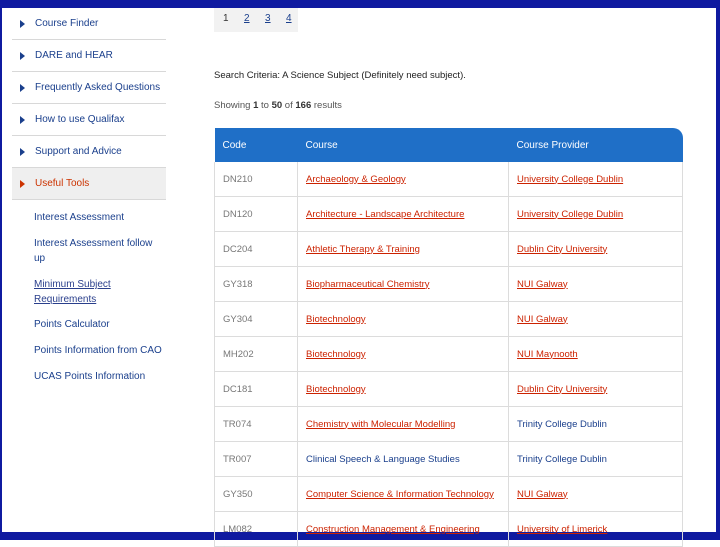 The width and height of the screenshot is (720, 547). I want to click on course-link: Archaeology & Geology, so click(356, 179).